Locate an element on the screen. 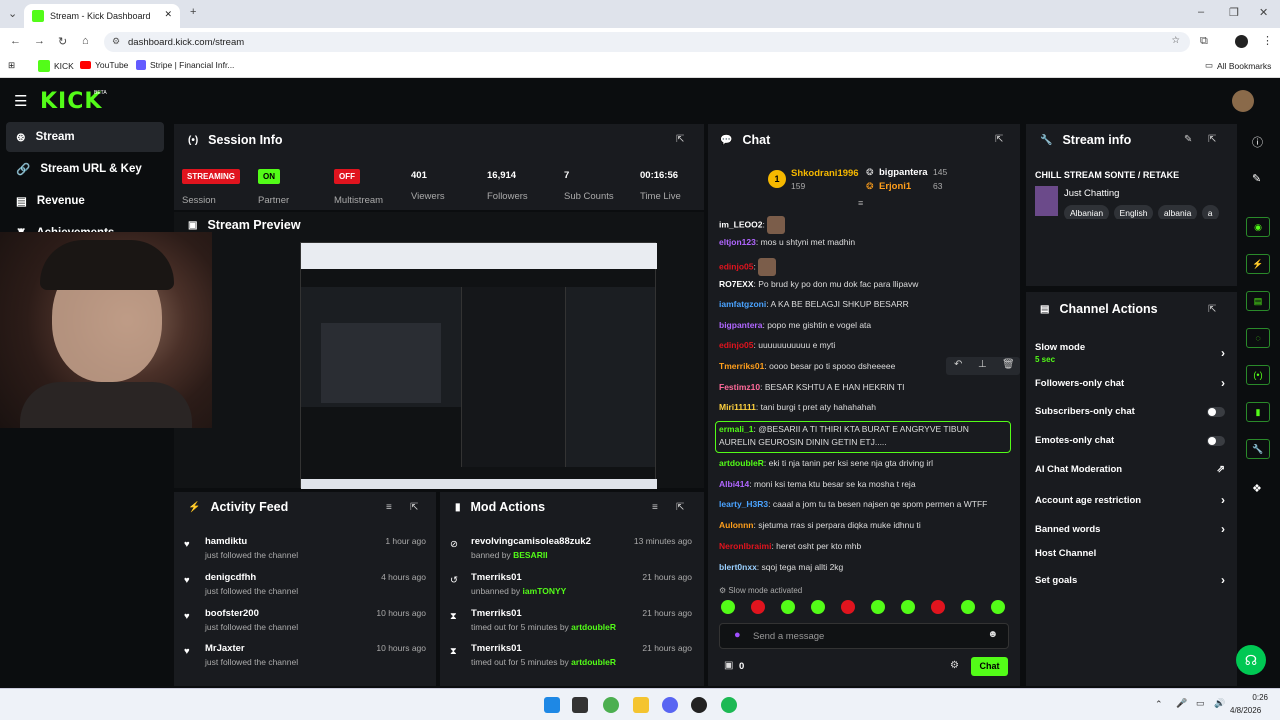 Image resolution: width=1280 pixels, height=720 pixels. minimize-icon: – is located at coordinates (1201, 12).